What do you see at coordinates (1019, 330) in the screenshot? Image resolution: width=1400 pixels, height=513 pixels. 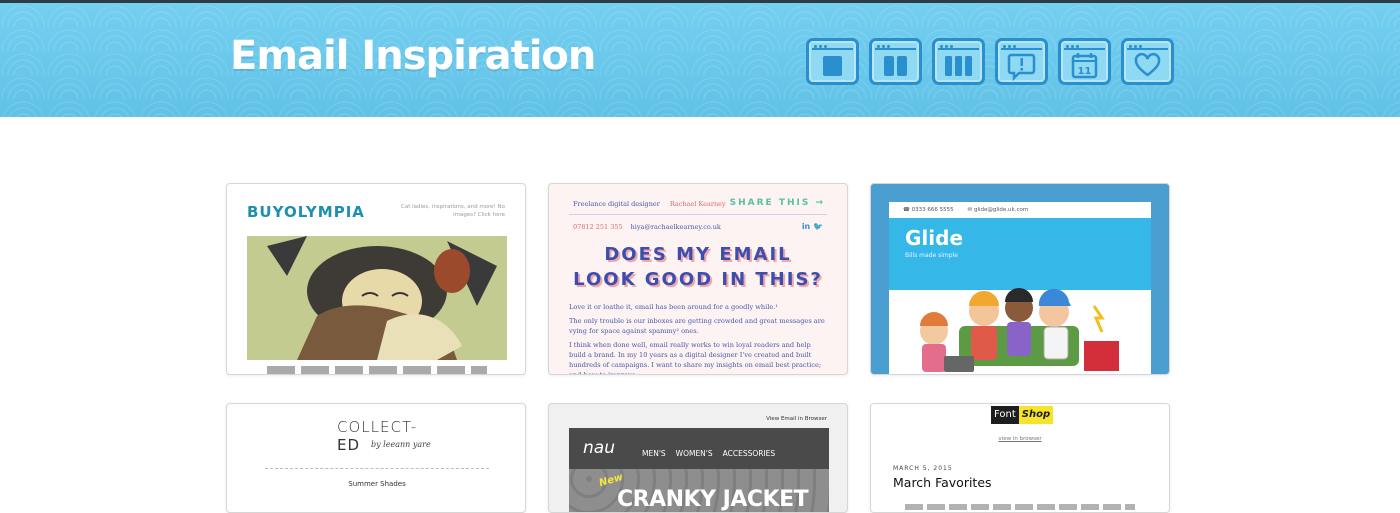 I see `glide-illustration` at bounding box center [1019, 330].